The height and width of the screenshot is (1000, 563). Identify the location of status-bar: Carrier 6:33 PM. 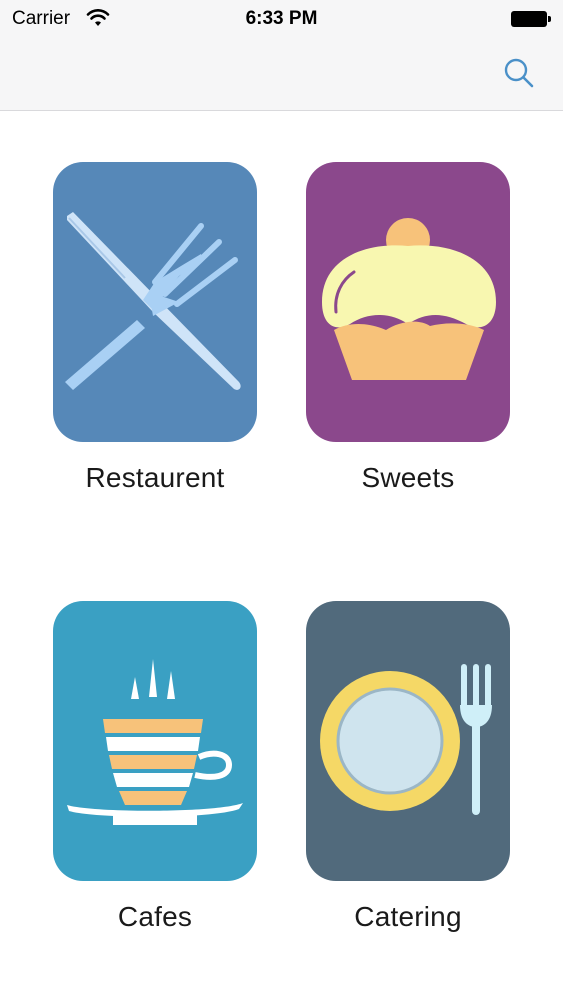
(281, 20).